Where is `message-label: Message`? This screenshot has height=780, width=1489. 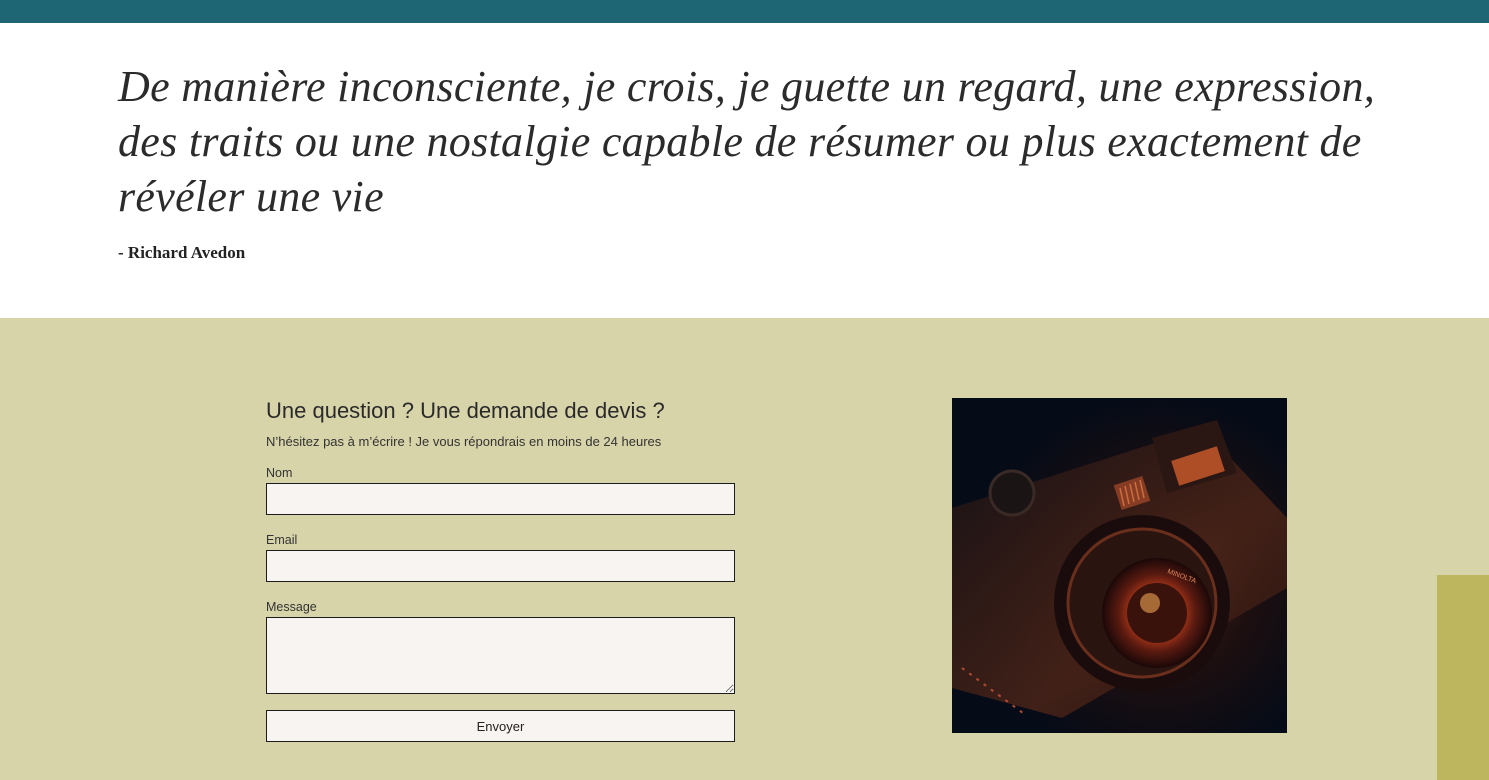 message-label: Message is located at coordinates (291, 607).